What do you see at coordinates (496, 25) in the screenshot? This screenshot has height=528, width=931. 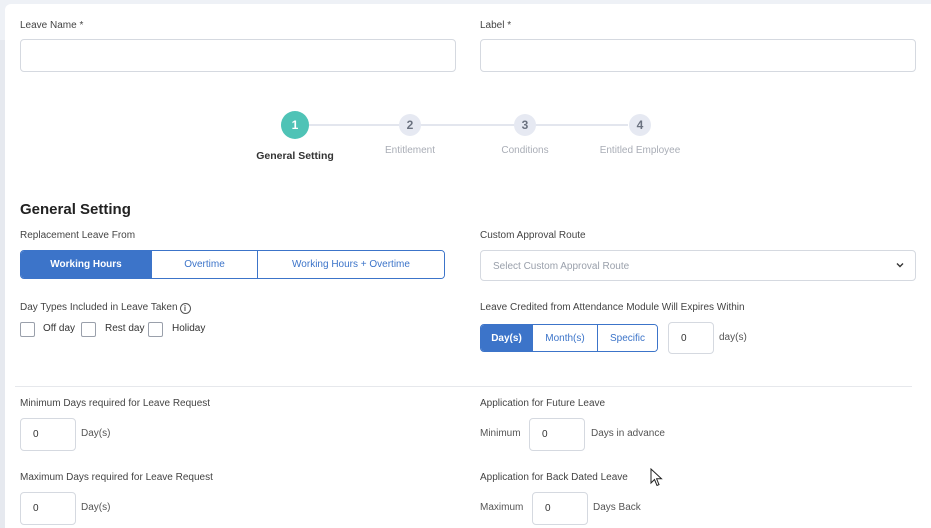 I see `label-label: Label *` at bounding box center [496, 25].